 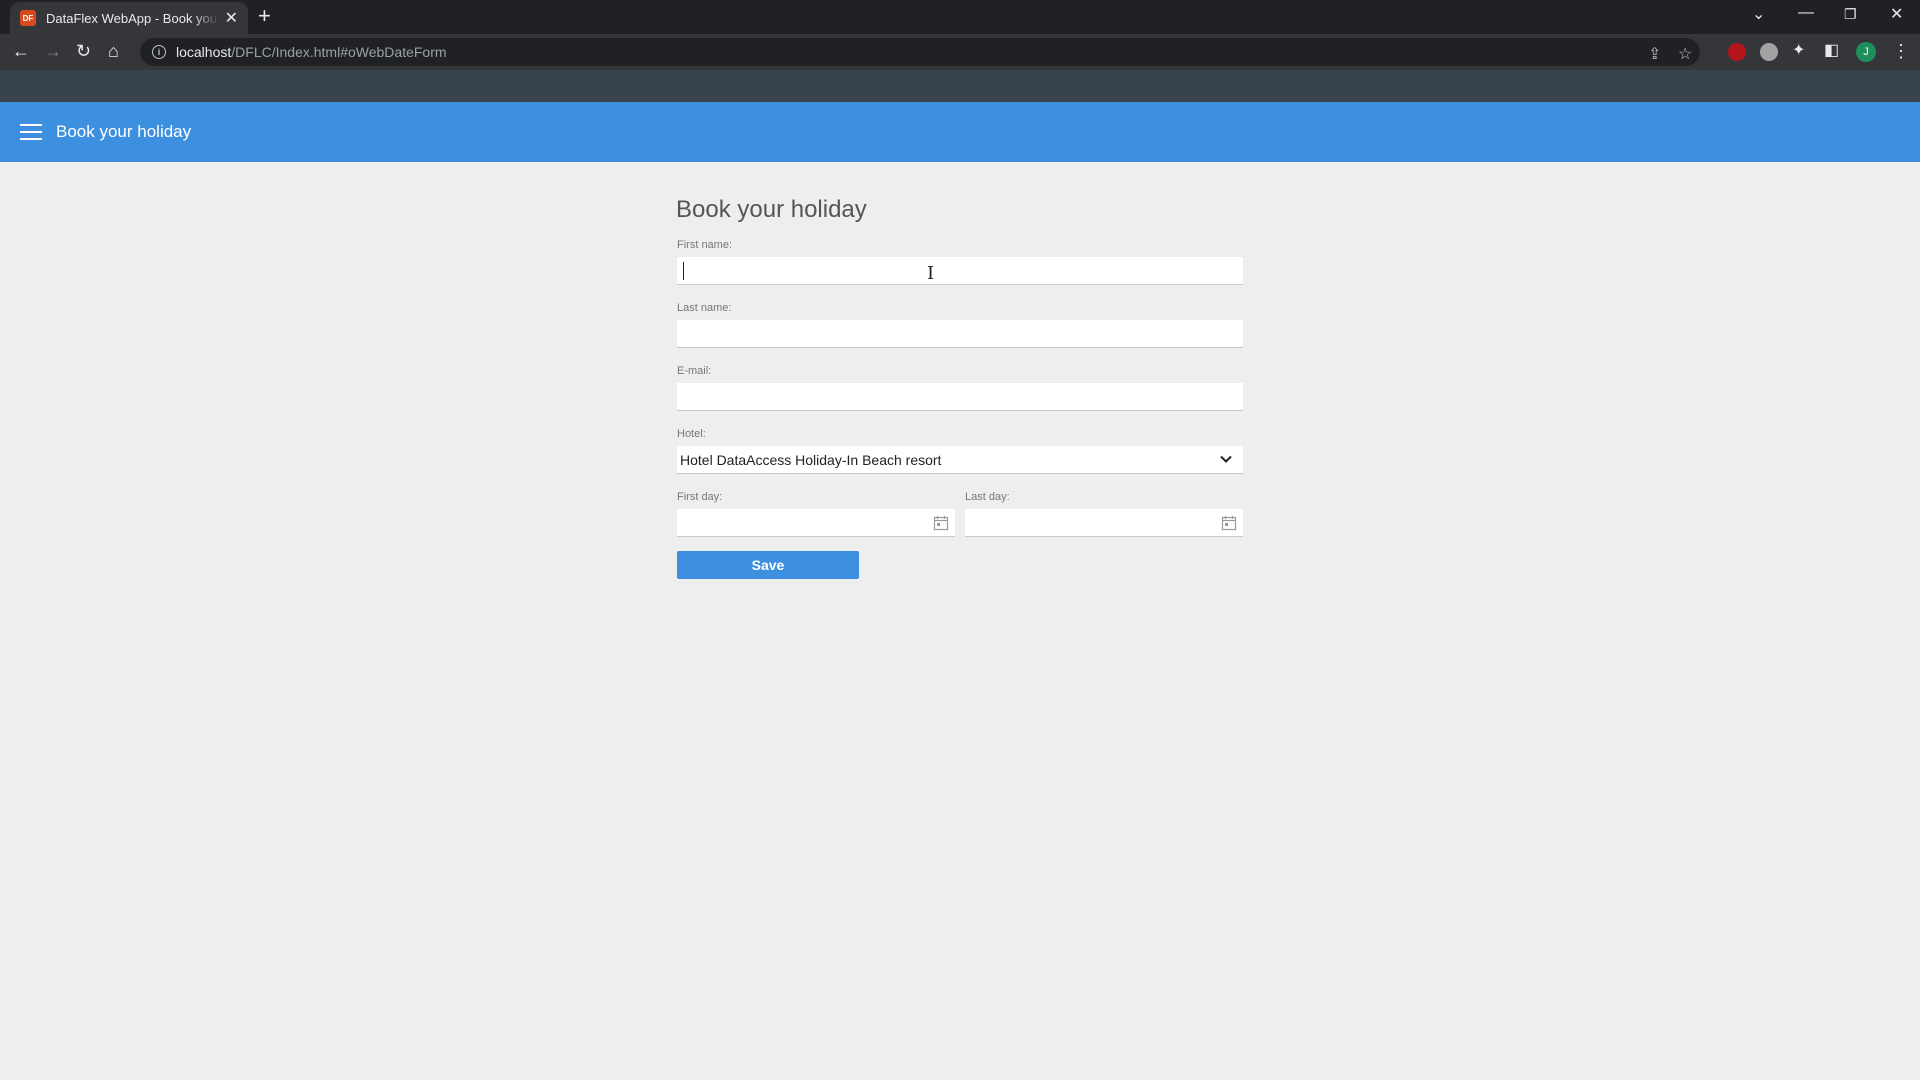 What do you see at coordinates (705, 245) in the screenshot?
I see `first-name-label: First name:` at bounding box center [705, 245].